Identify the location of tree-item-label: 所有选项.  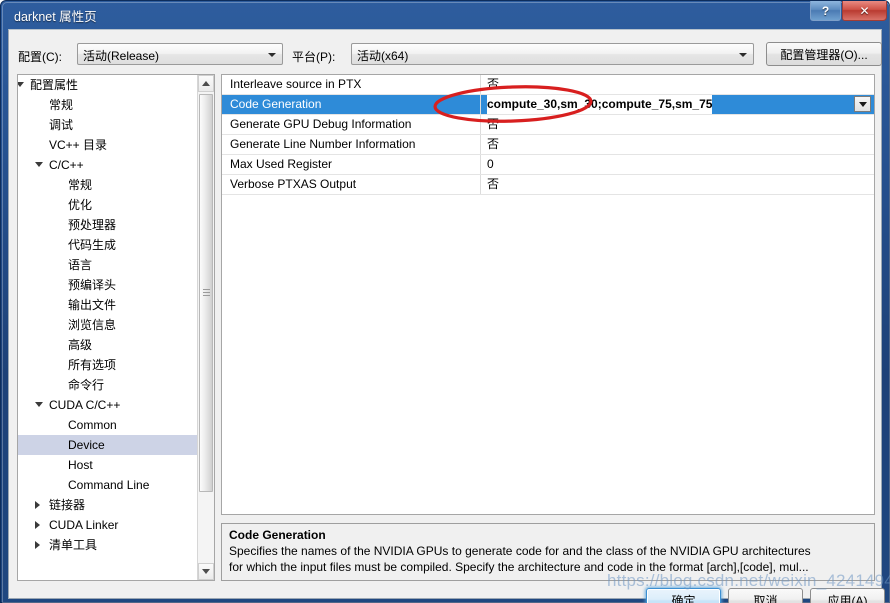
(92, 365).